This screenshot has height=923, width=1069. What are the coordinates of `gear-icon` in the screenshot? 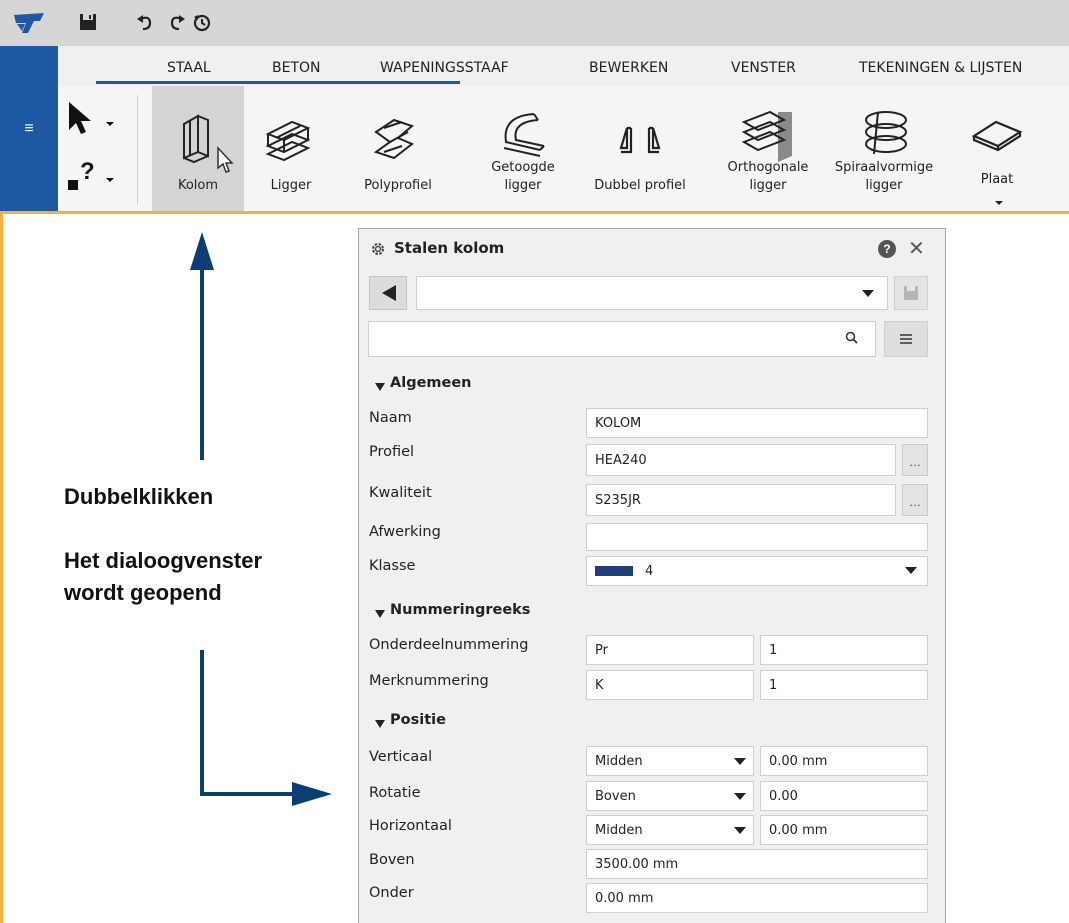 It's located at (378, 249).